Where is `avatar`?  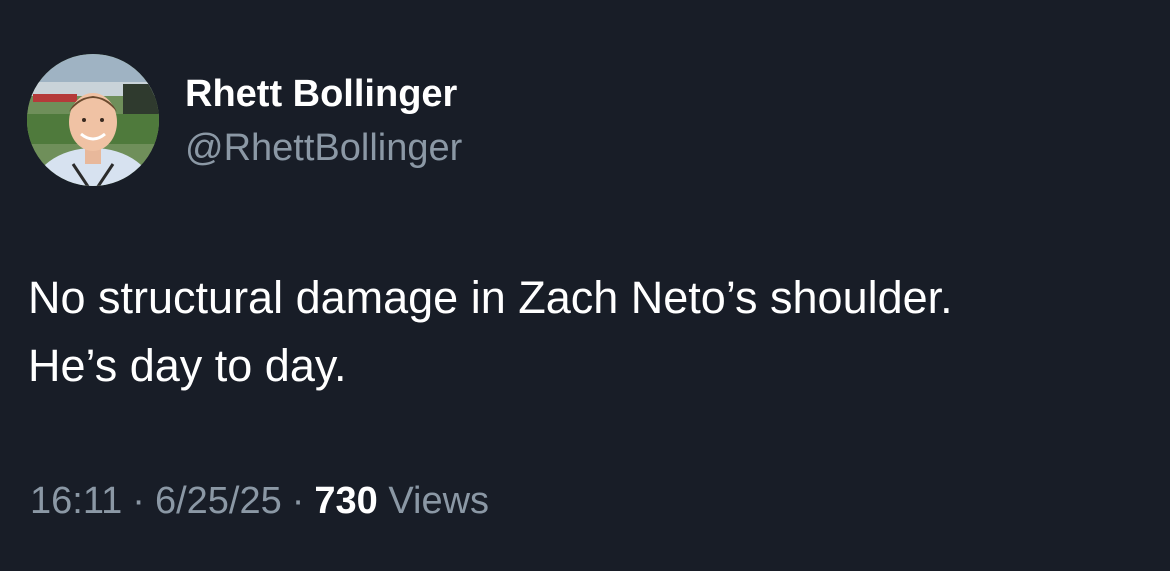 avatar is located at coordinates (93, 120).